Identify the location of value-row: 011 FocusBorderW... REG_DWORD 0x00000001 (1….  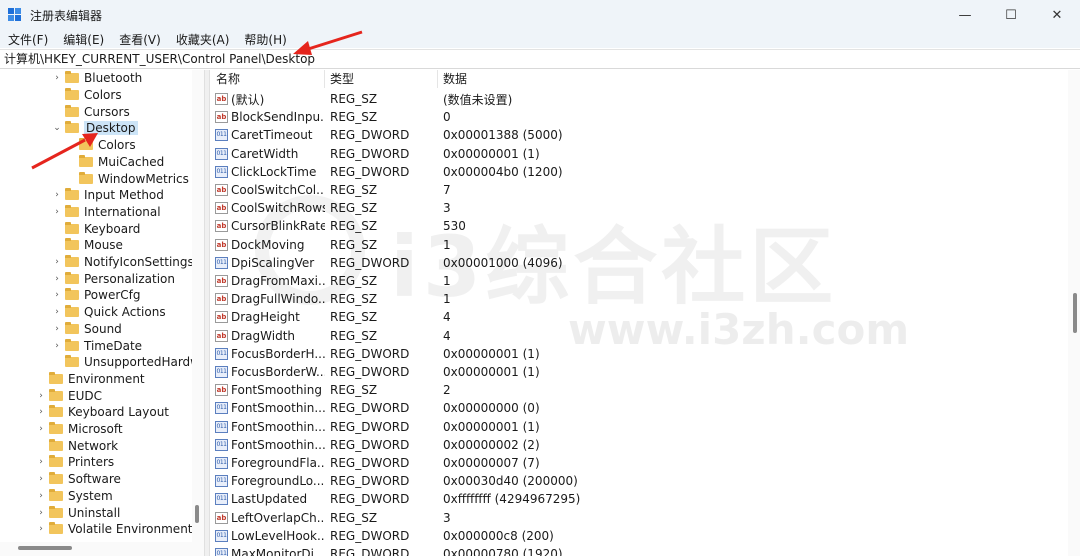
(524, 372).